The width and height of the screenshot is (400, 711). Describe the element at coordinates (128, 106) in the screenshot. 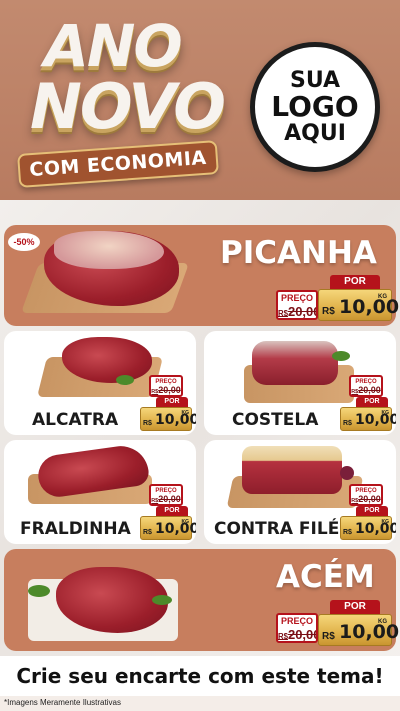

I see `title-novo: NOVO` at that location.